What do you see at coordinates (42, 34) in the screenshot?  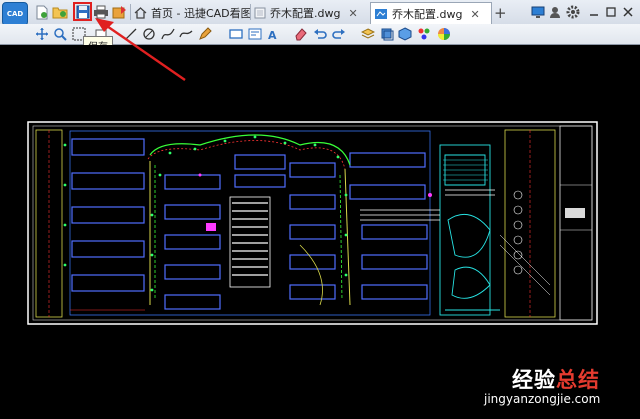 I see `pan-icon` at bounding box center [42, 34].